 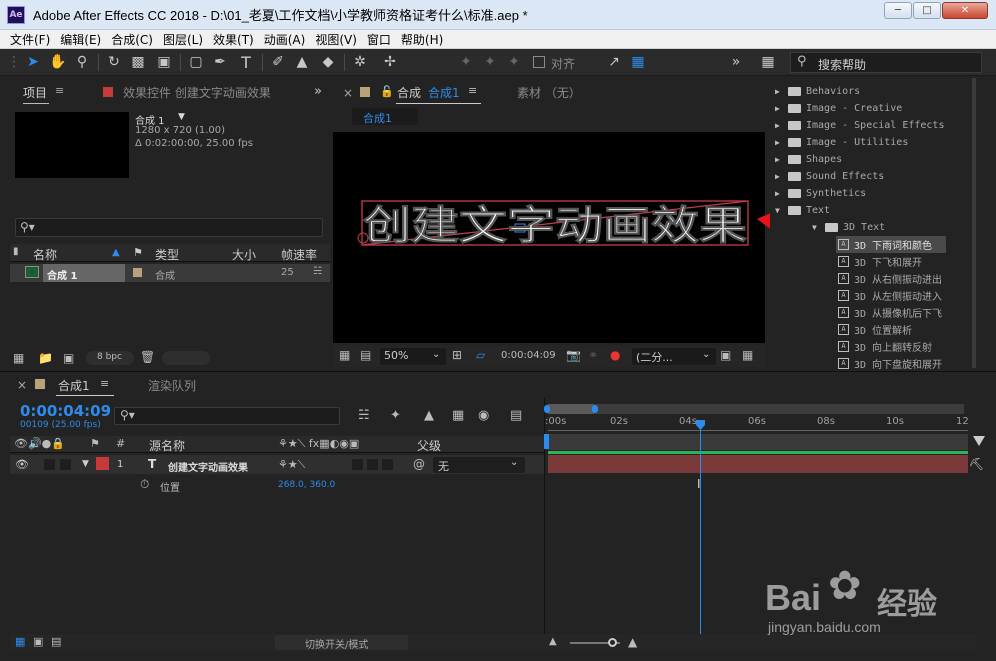 I want to click on timeline-search-input, so click(x=227, y=416).